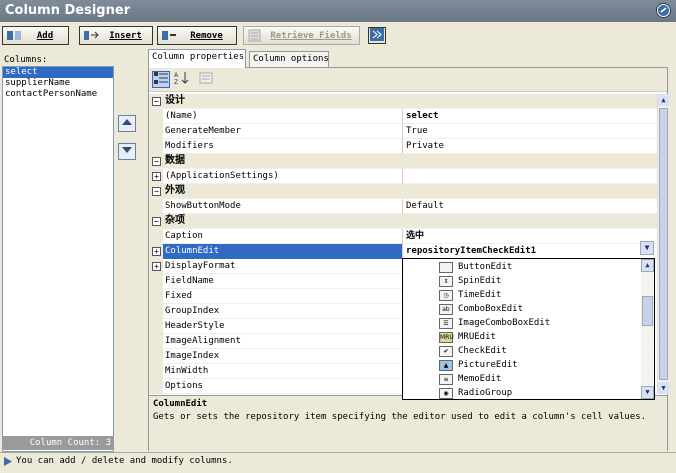 This screenshot has width=676, height=473. I want to click on retrieve-fields-button: Retrieve Fields, so click(301, 35).